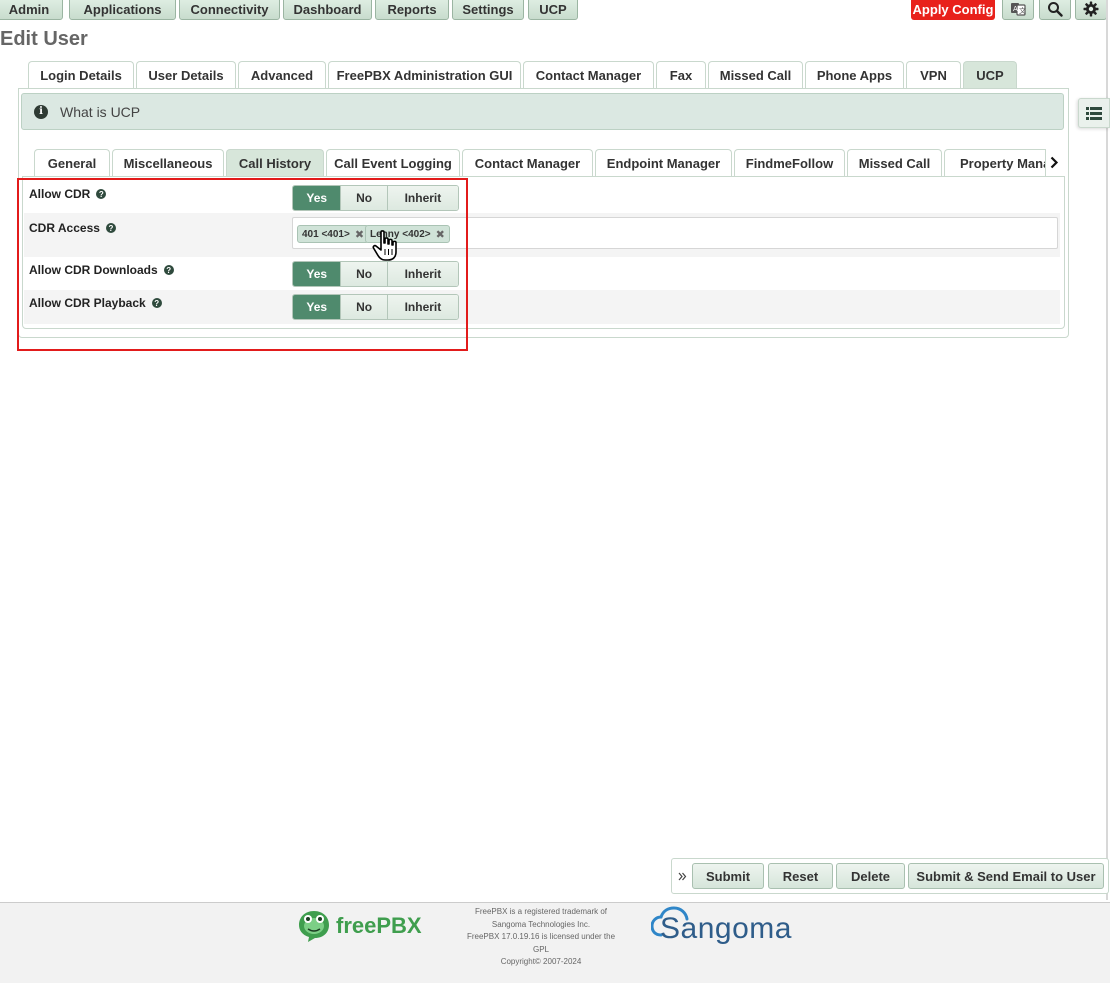 The height and width of the screenshot is (983, 1110). I want to click on freepbx-logo-text: freePBX, so click(379, 925).